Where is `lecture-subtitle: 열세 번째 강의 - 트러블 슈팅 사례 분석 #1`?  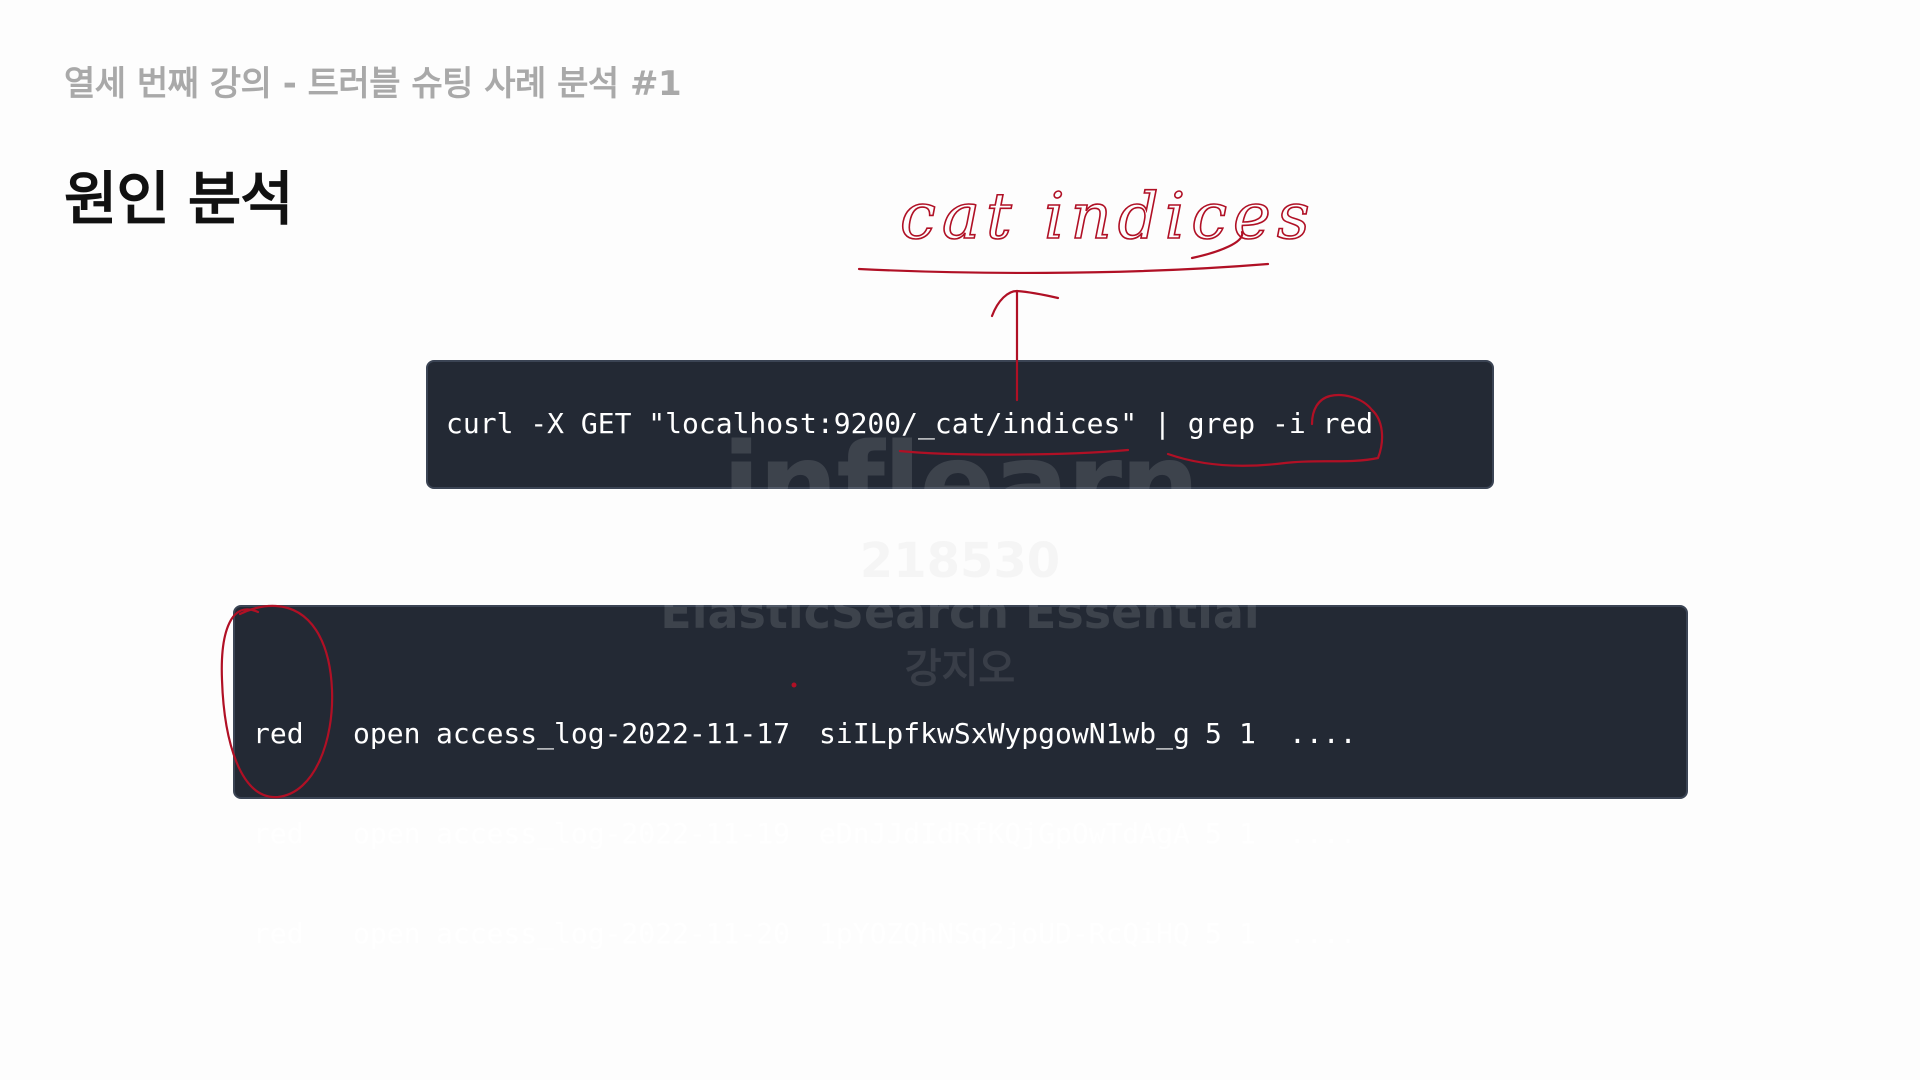 lecture-subtitle: 열세 번째 강의 - 트러블 슈팅 사례 분석 #1 is located at coordinates (373, 84).